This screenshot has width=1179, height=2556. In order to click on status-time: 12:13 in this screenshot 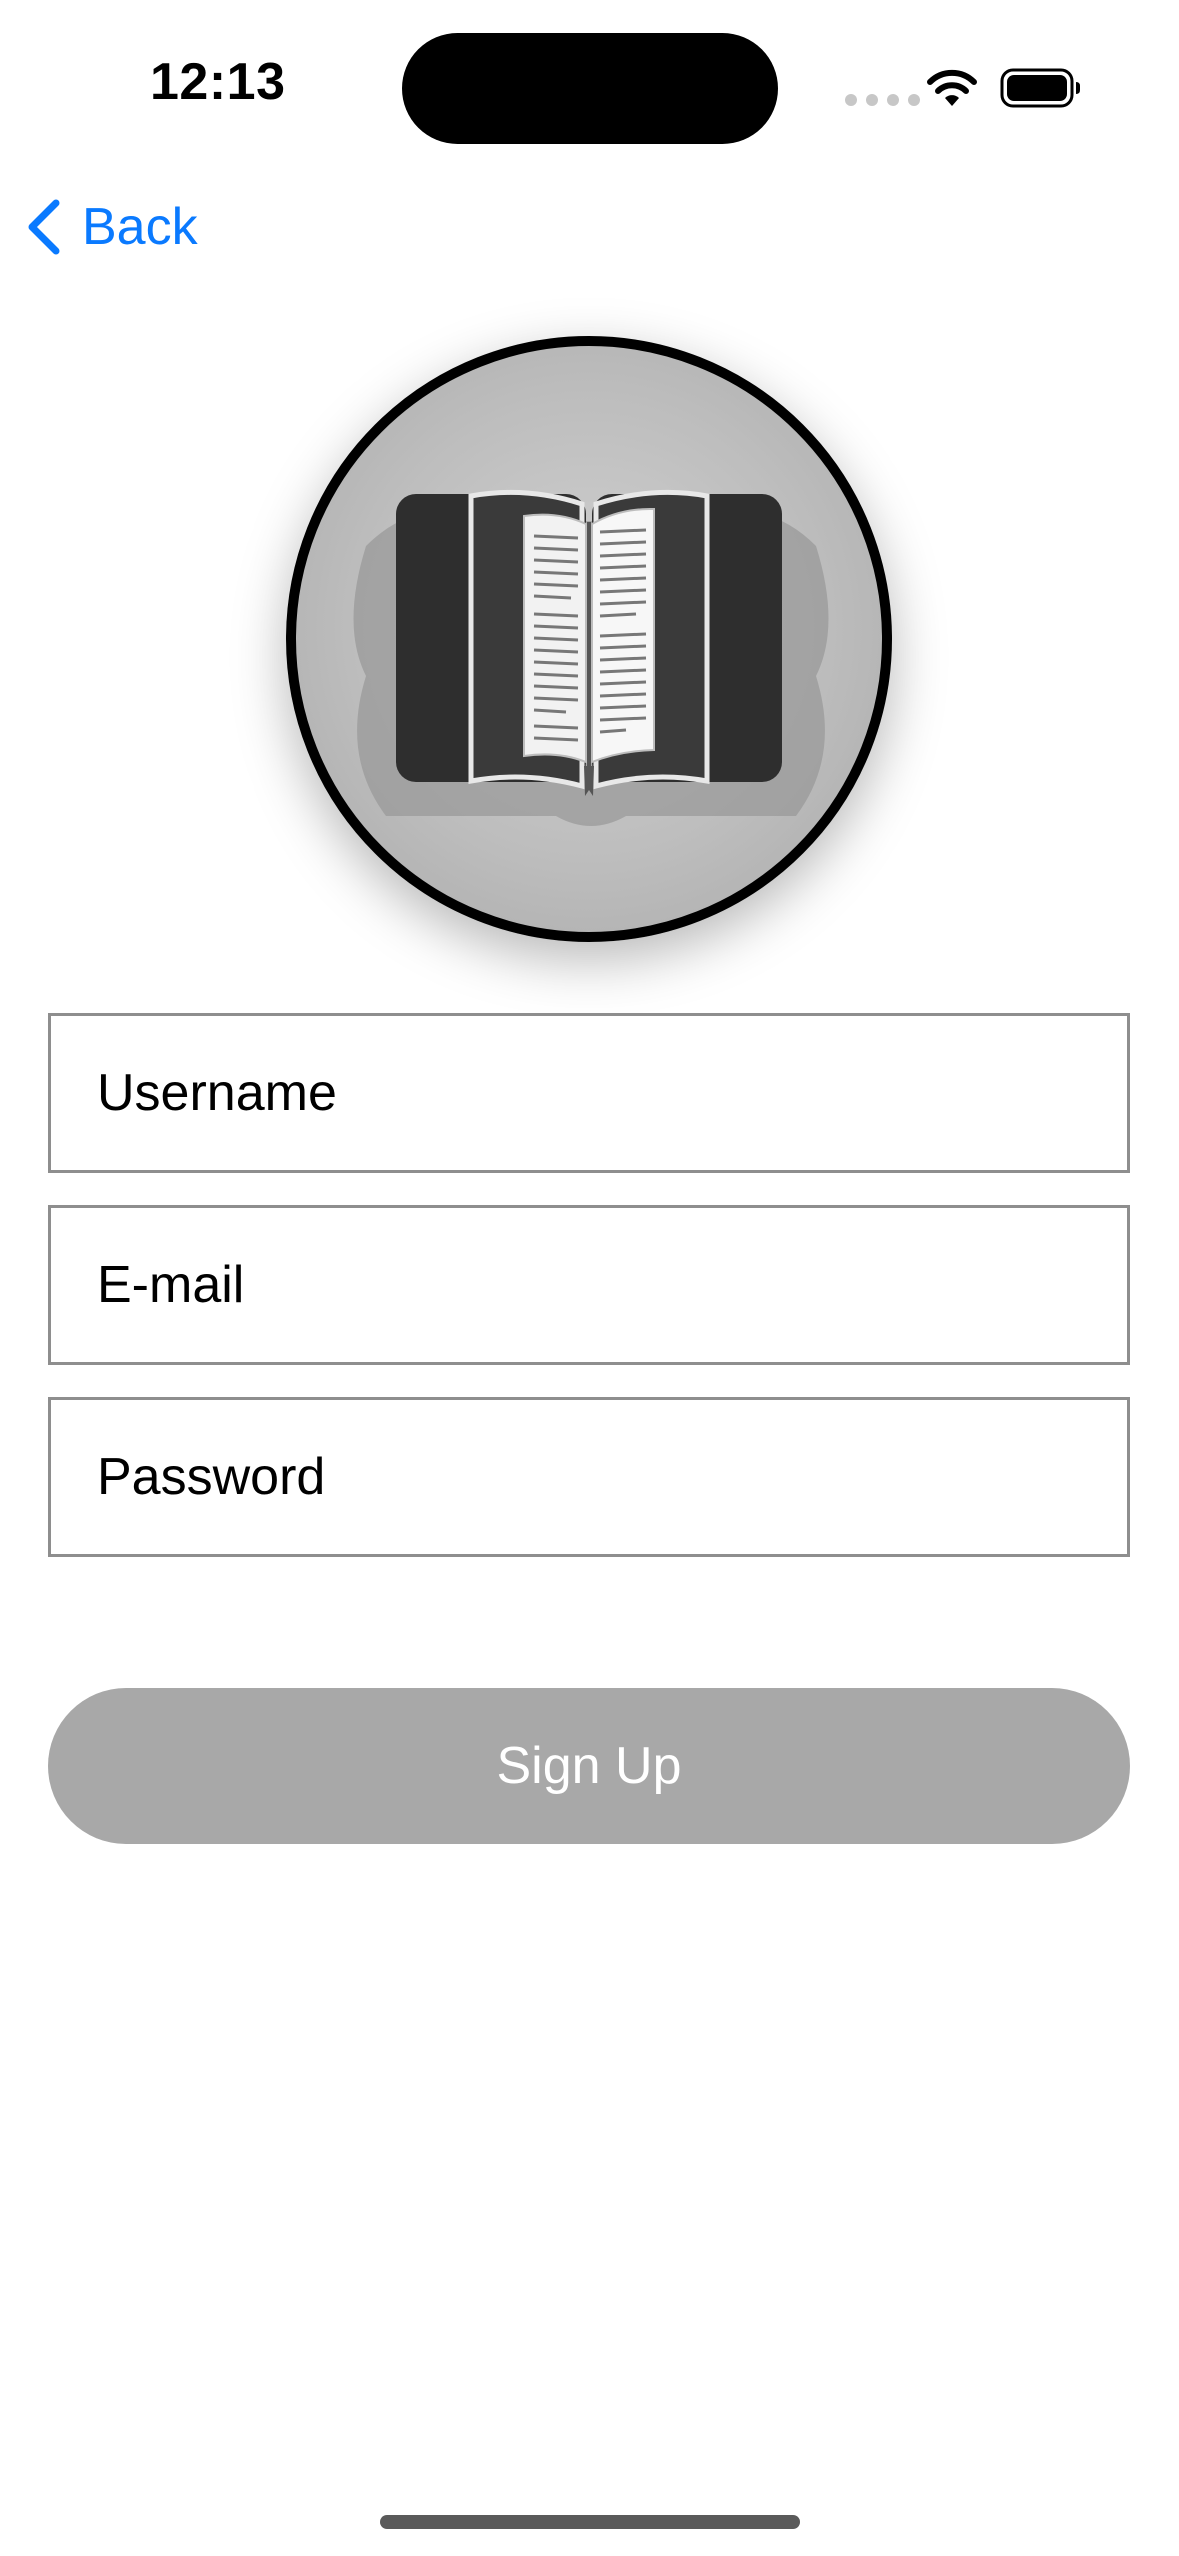, I will do `click(218, 82)`.